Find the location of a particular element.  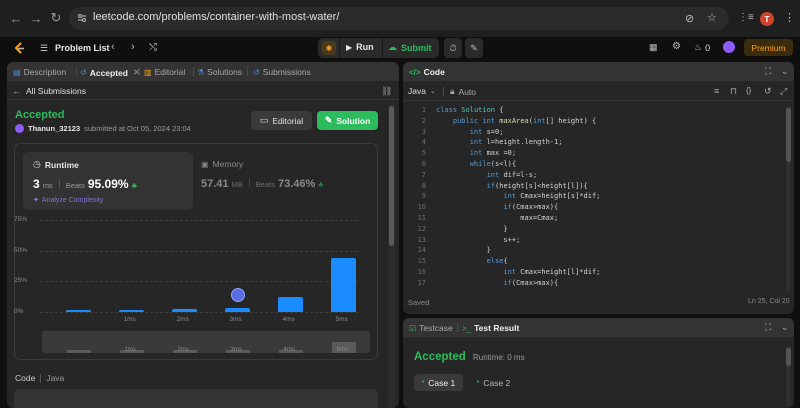

braces-icon: {} is located at coordinates (748, 90).